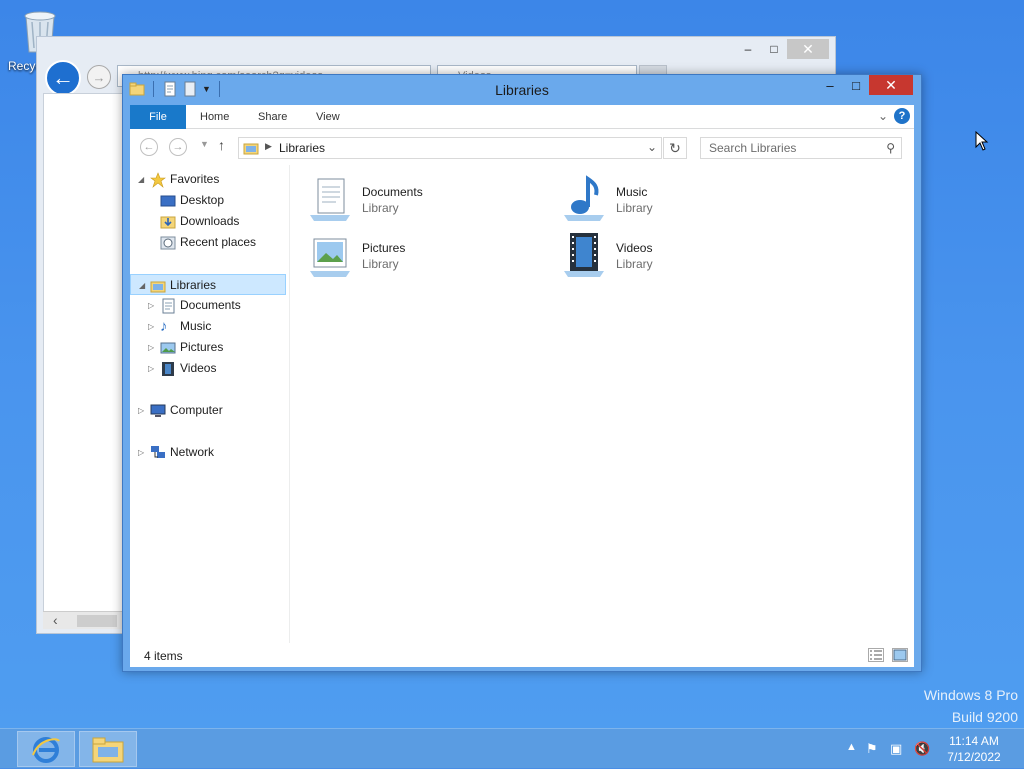  What do you see at coordinates (922, 749) in the screenshot?
I see `volume-muted-icon: 🔇` at bounding box center [922, 749].